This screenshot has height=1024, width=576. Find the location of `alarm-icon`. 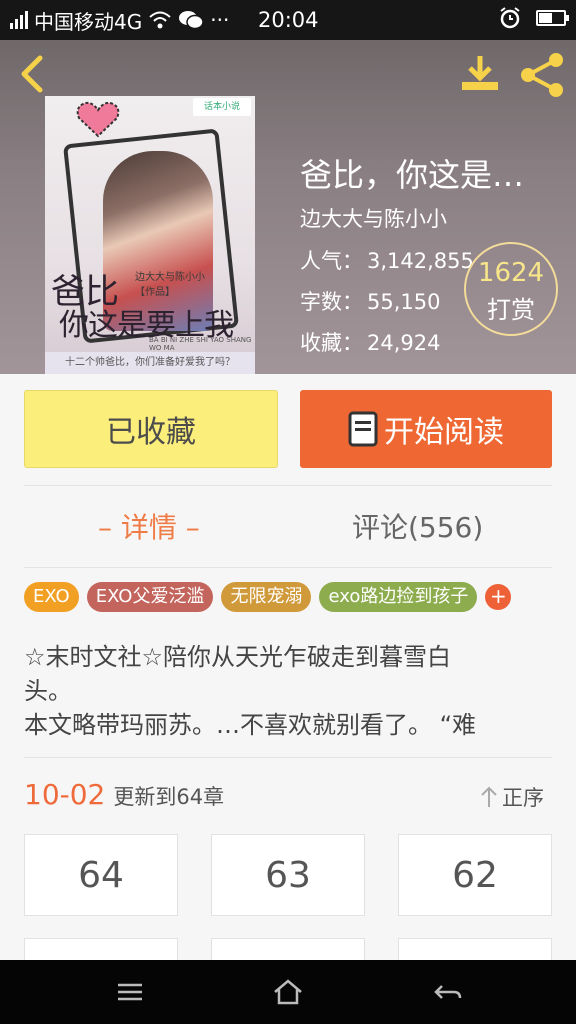

alarm-icon is located at coordinates (510, 18).